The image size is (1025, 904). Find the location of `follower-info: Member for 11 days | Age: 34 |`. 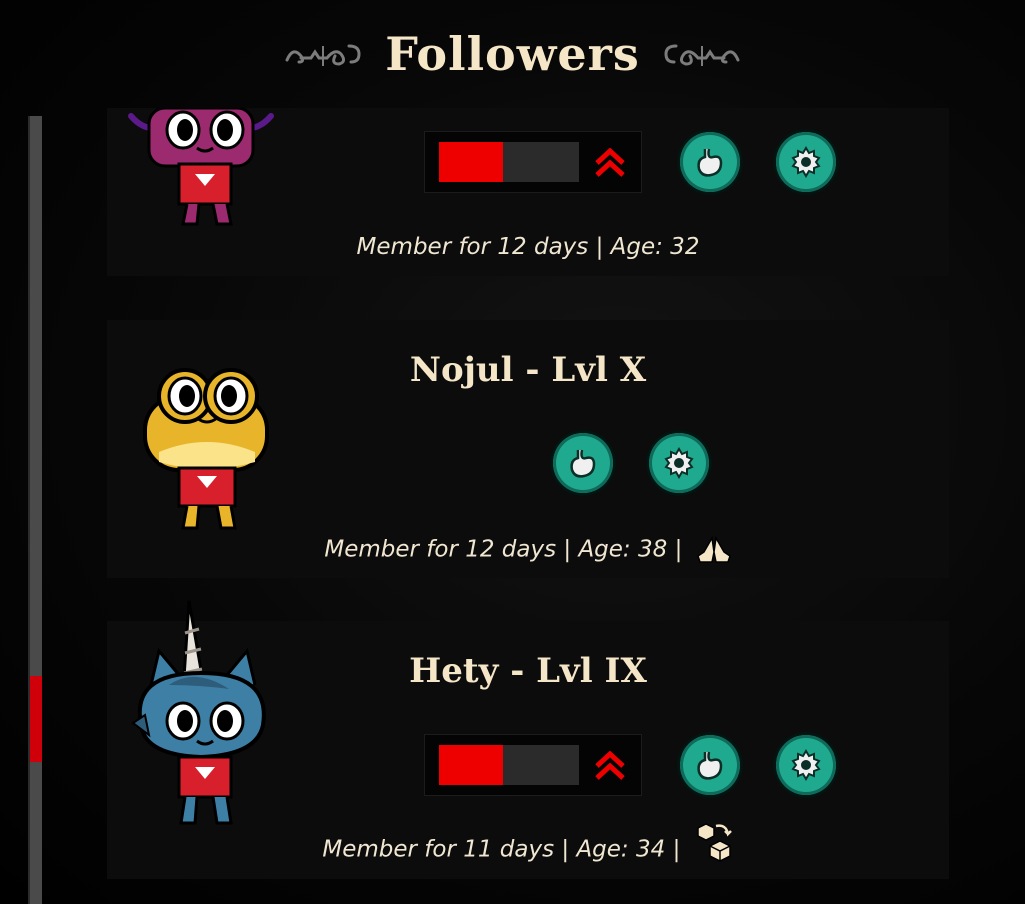

follower-info: Member for 11 days | Age: 34 | is located at coordinates (528, 843).